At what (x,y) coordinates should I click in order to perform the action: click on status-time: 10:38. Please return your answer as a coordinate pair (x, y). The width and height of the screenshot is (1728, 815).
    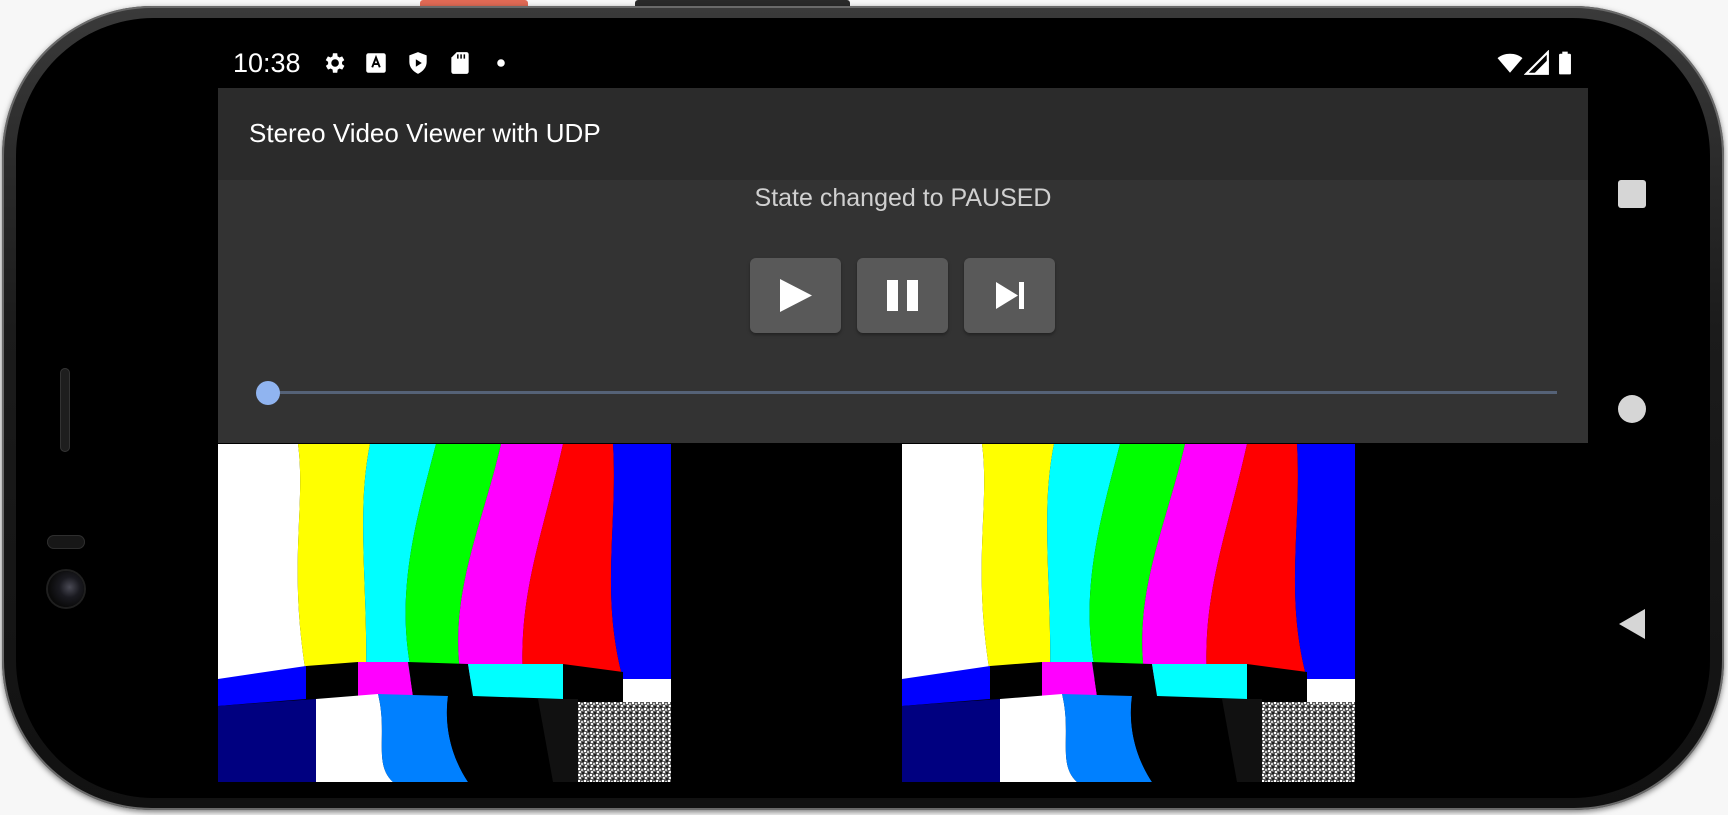
    Looking at the image, I should click on (267, 63).